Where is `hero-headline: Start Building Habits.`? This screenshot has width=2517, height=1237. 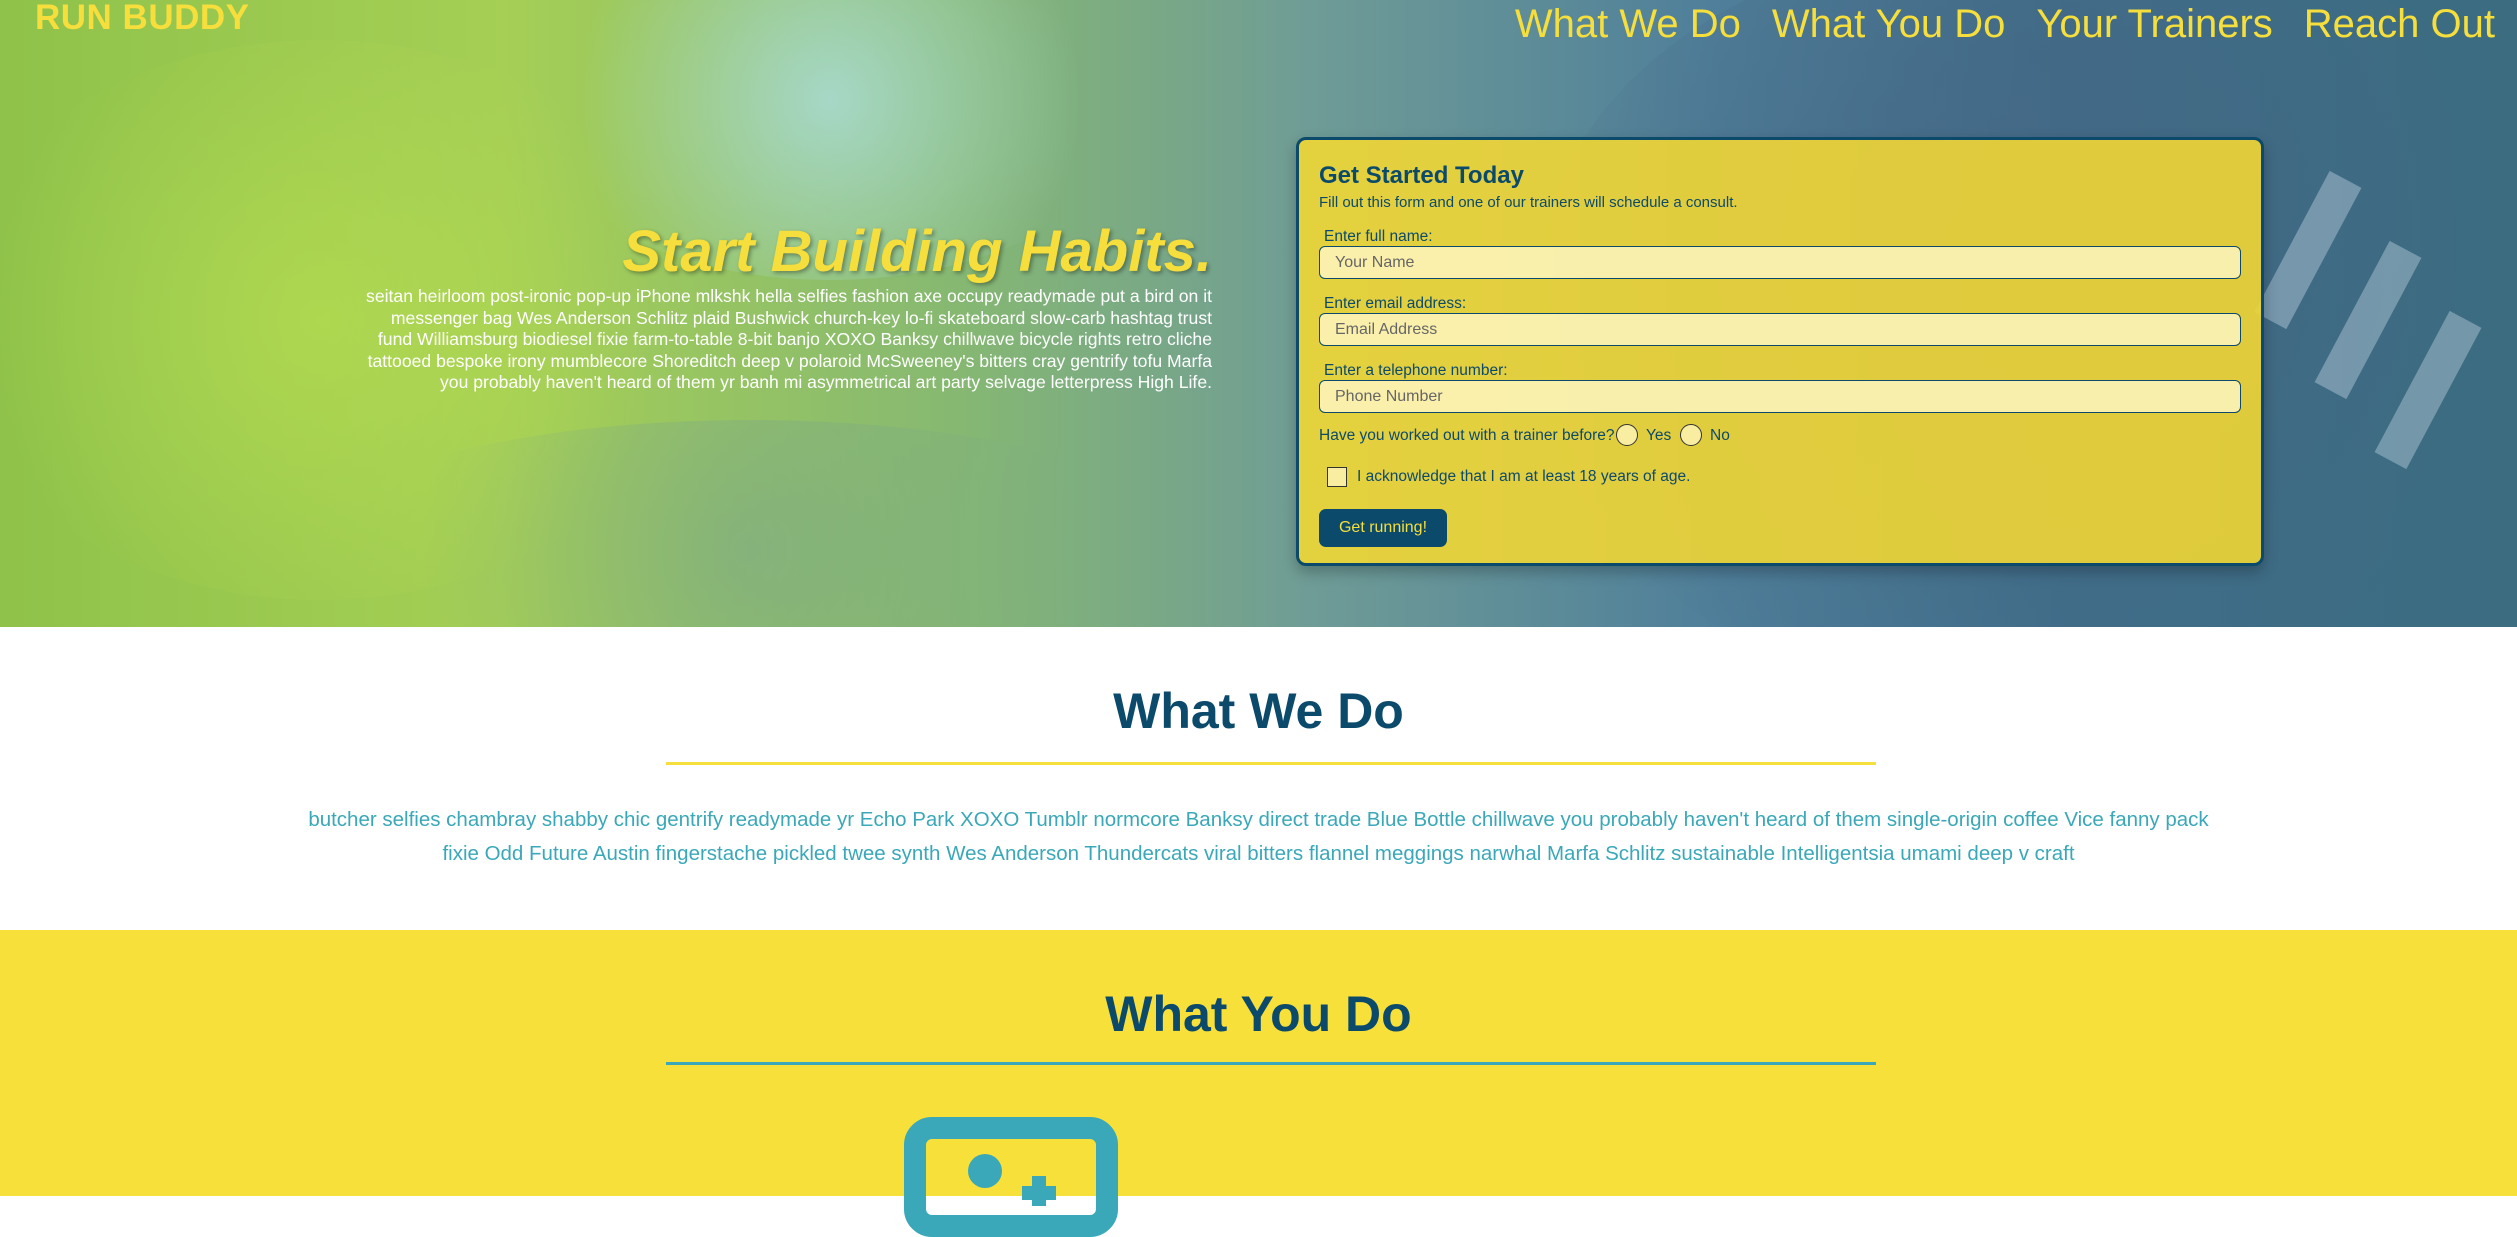
hero-headline: Start Building Habits. is located at coordinates (917, 251).